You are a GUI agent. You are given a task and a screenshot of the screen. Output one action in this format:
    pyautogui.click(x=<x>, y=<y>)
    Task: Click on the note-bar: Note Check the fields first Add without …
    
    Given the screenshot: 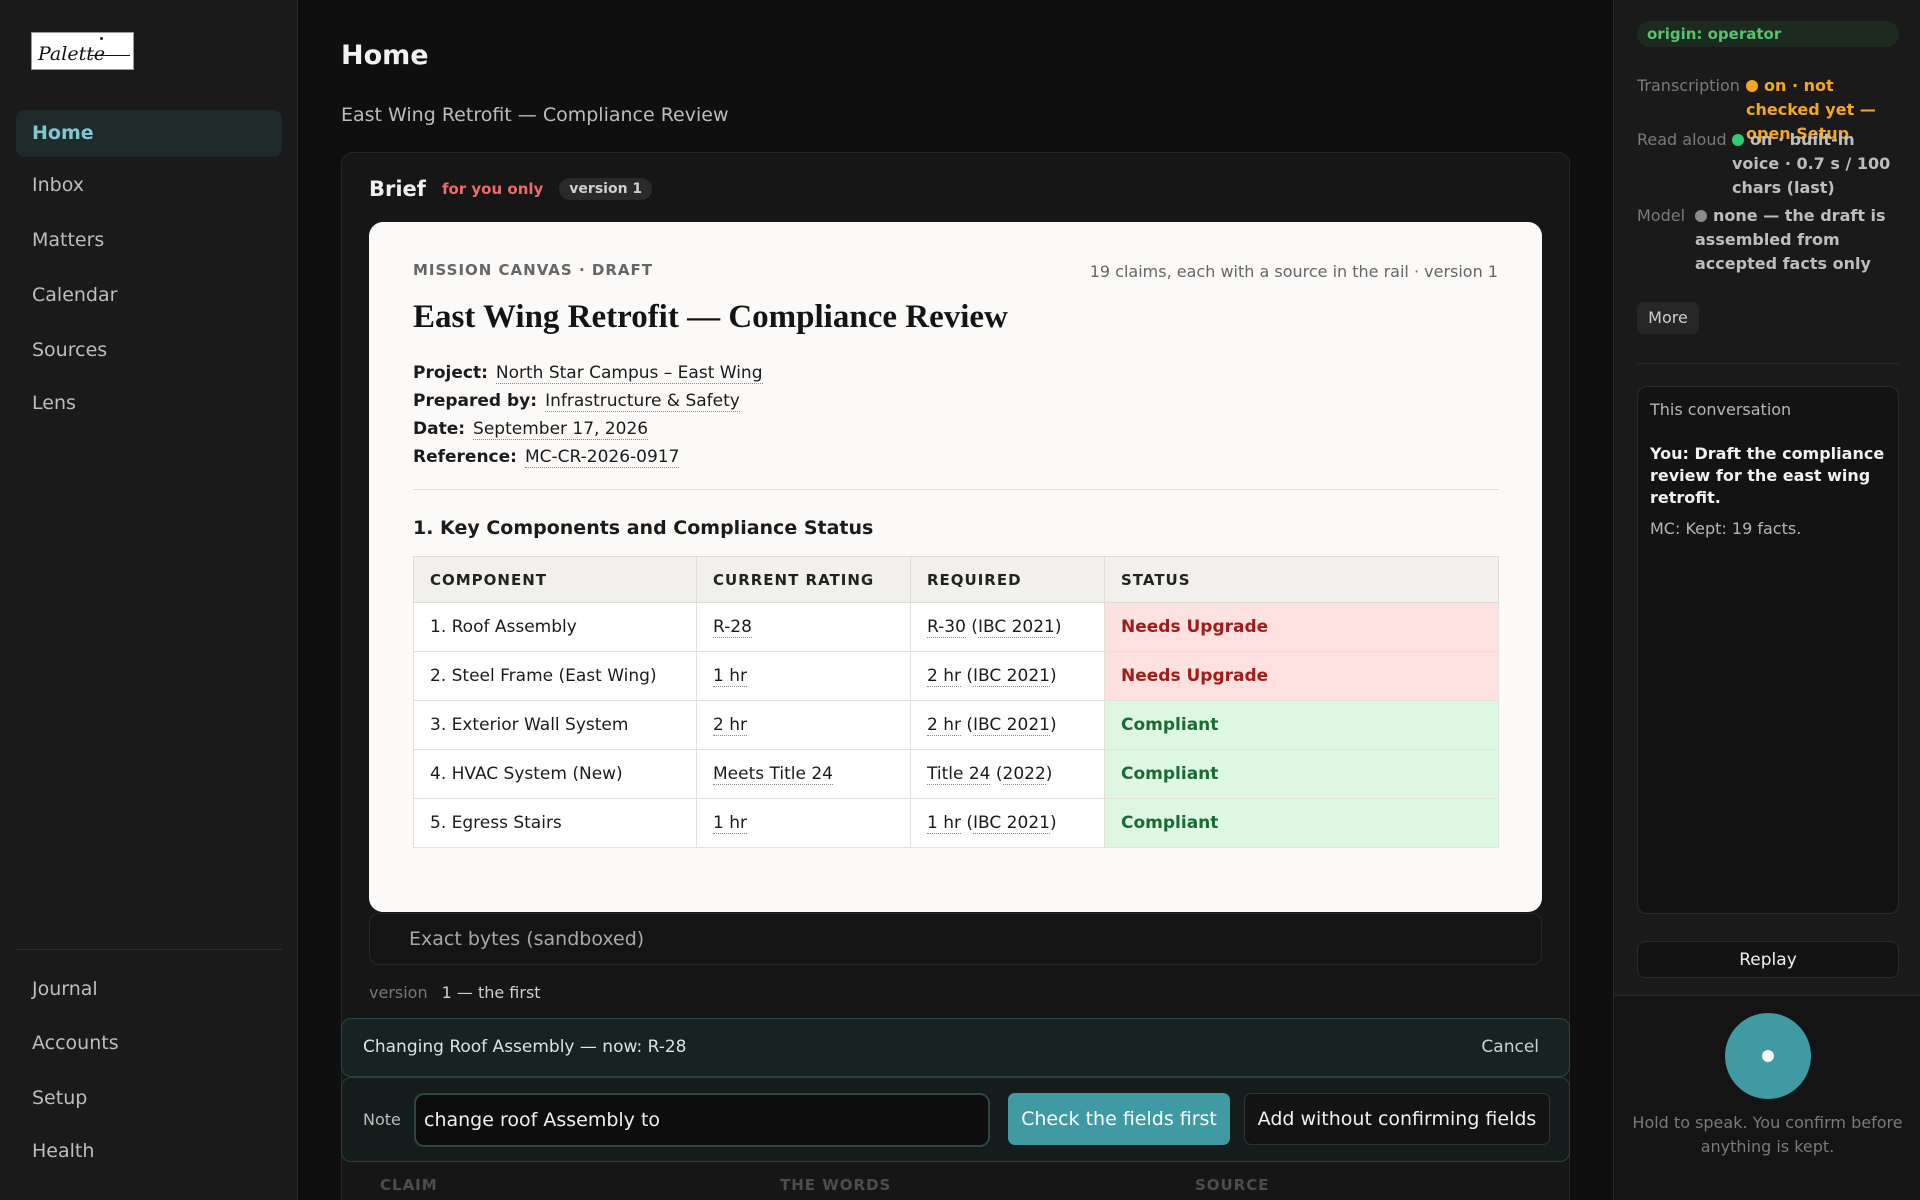 What is the action you would take?
    pyautogui.click(x=955, y=1119)
    